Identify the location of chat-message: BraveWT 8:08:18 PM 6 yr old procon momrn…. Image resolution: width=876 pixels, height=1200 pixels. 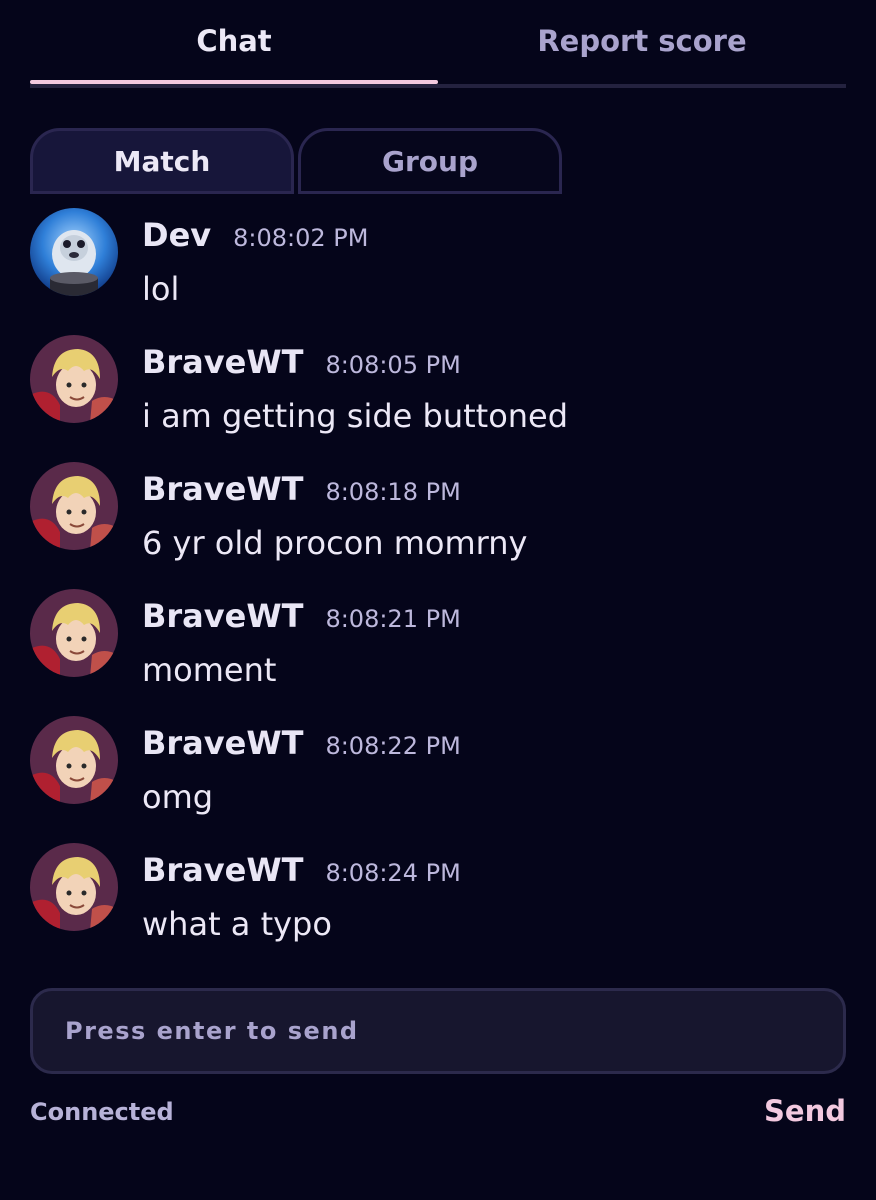
(438, 525).